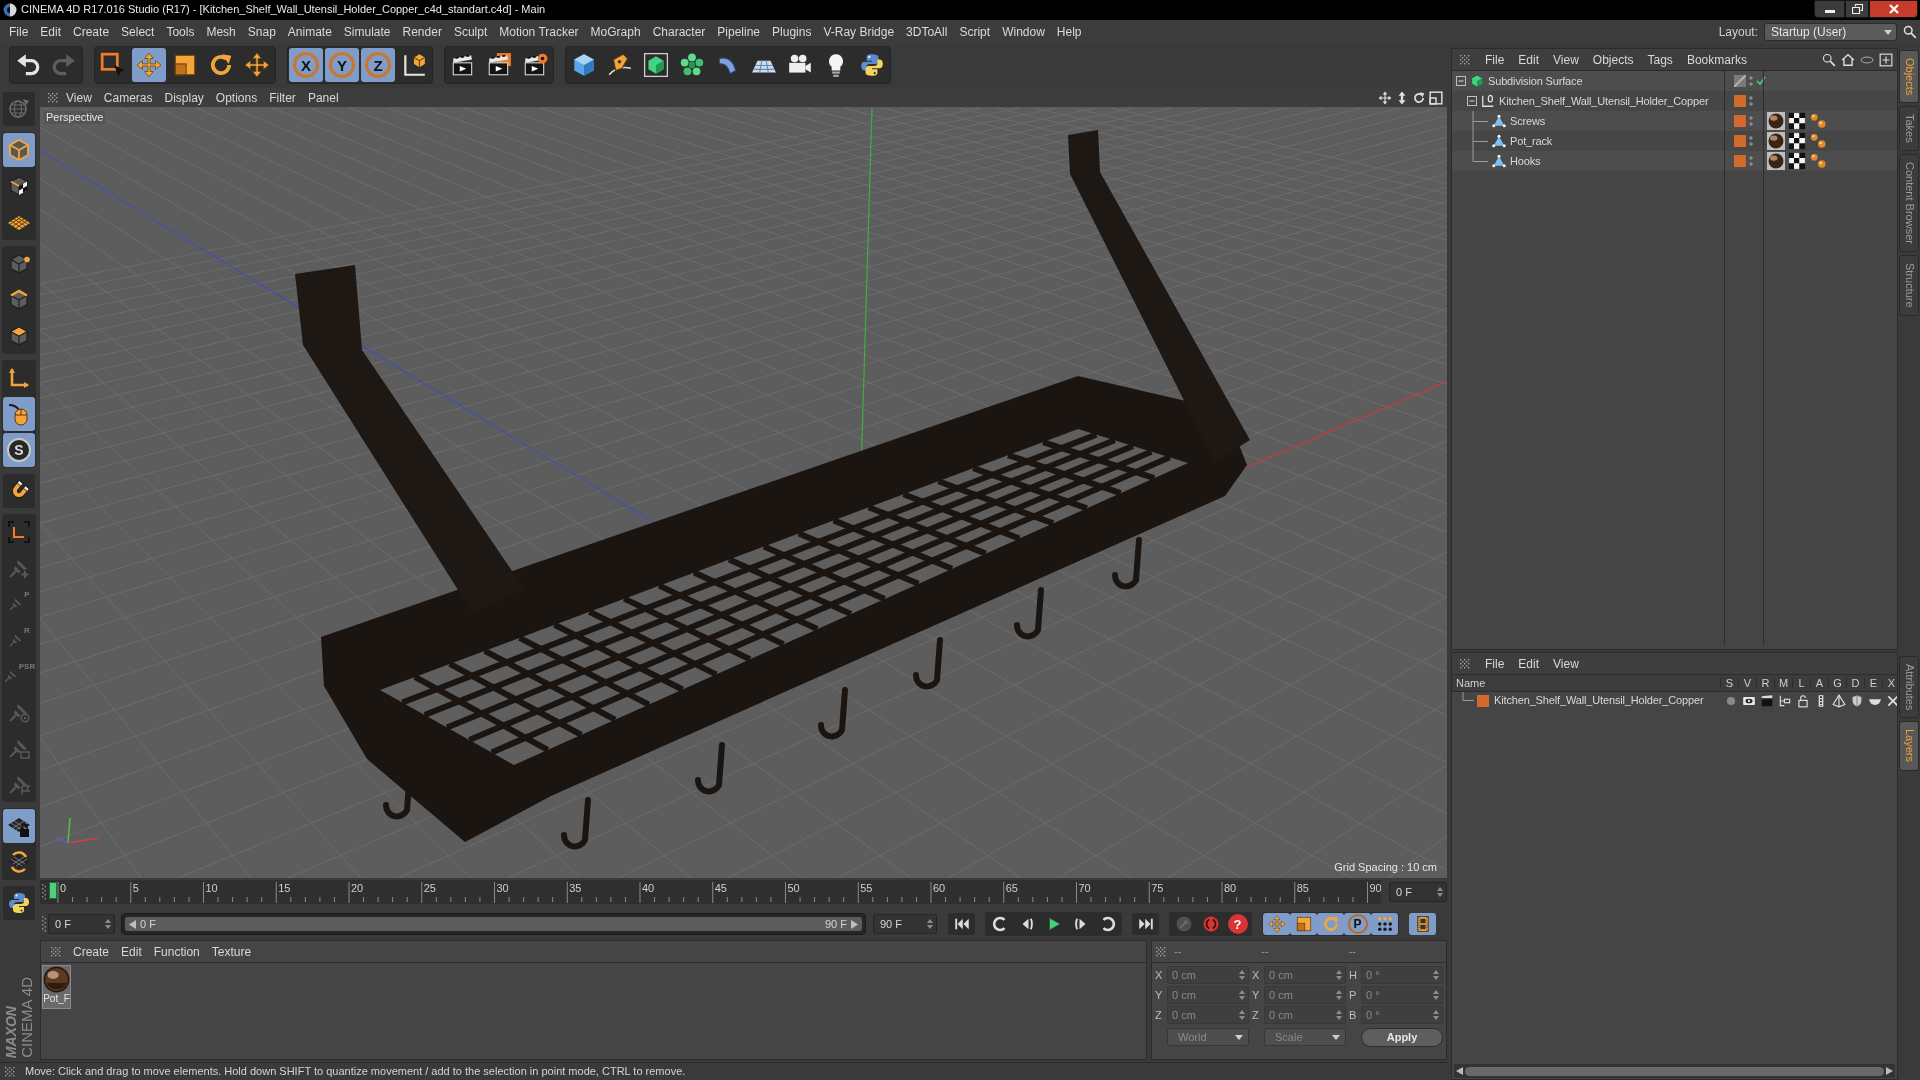 The width and height of the screenshot is (1920, 1080). I want to click on menu-item: Snap, so click(261, 32).